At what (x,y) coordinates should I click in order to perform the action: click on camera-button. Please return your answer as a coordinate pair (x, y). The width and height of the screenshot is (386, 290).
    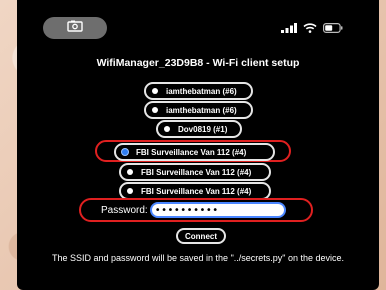
    Looking at the image, I should click on (75, 28).